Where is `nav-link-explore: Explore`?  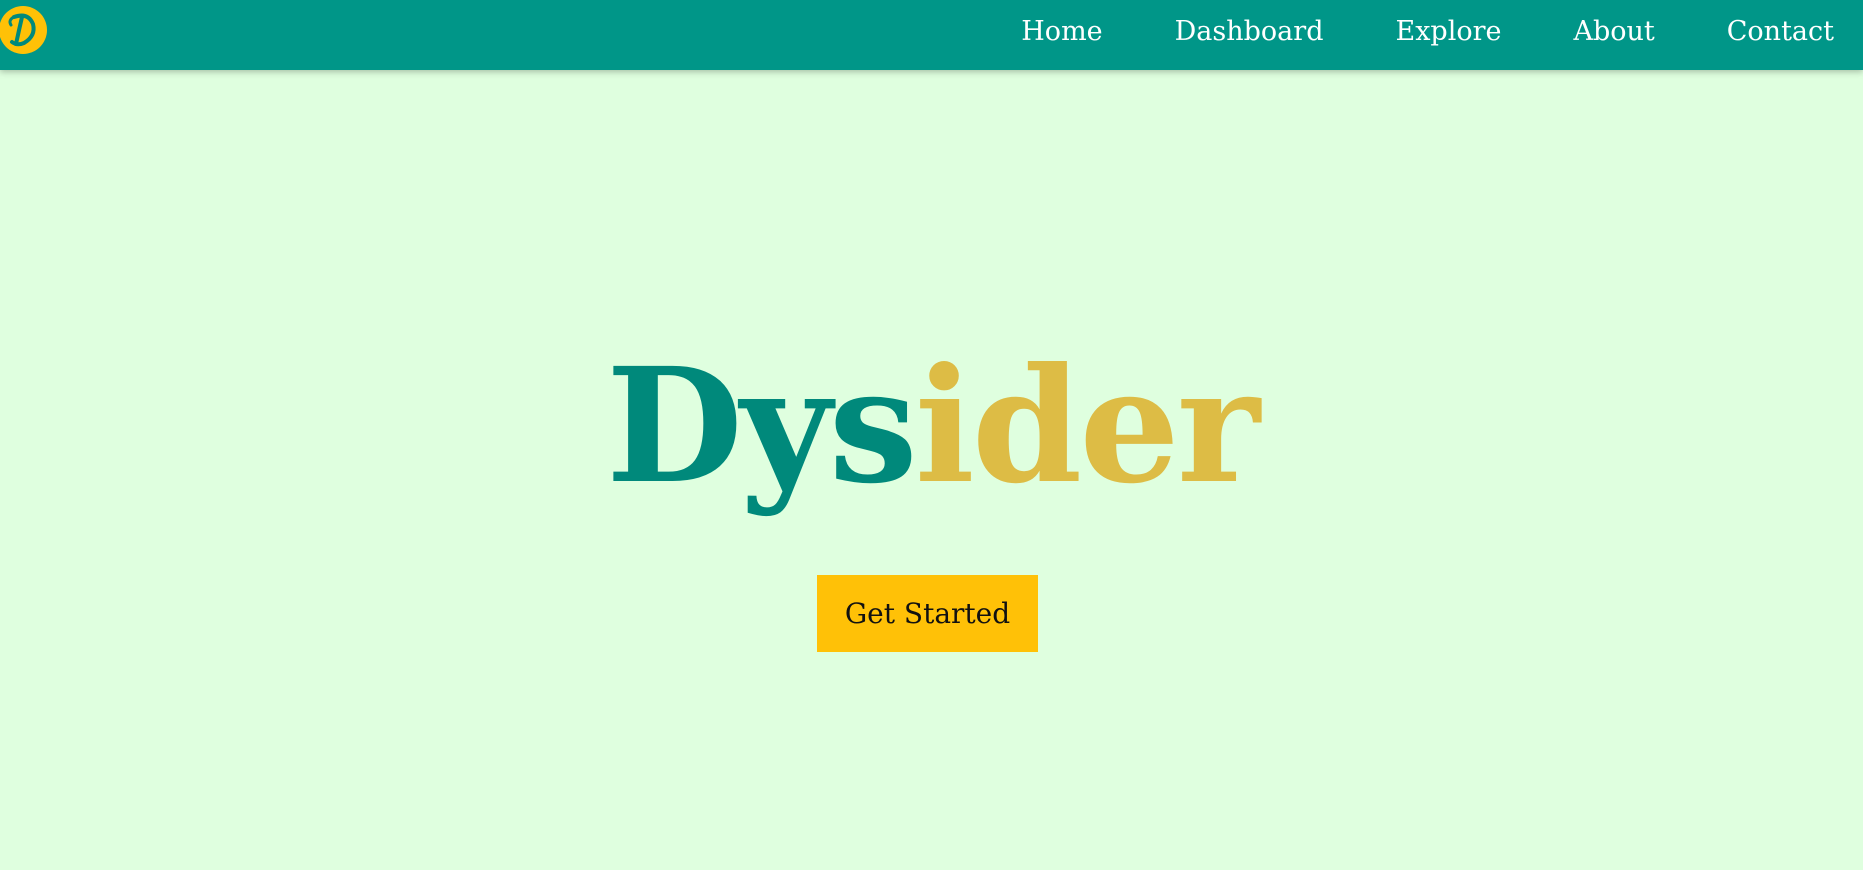 nav-link-explore: Explore is located at coordinates (1448, 31).